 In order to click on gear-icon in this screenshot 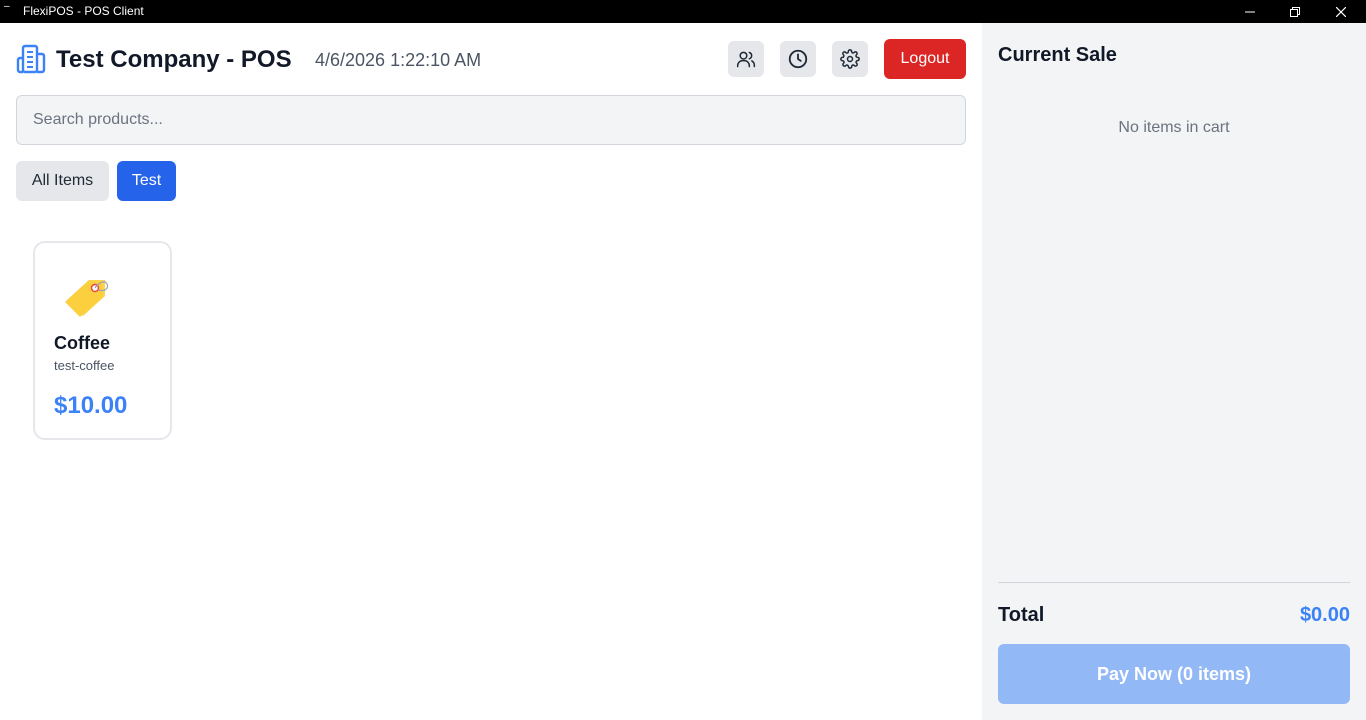, I will do `click(850, 59)`.